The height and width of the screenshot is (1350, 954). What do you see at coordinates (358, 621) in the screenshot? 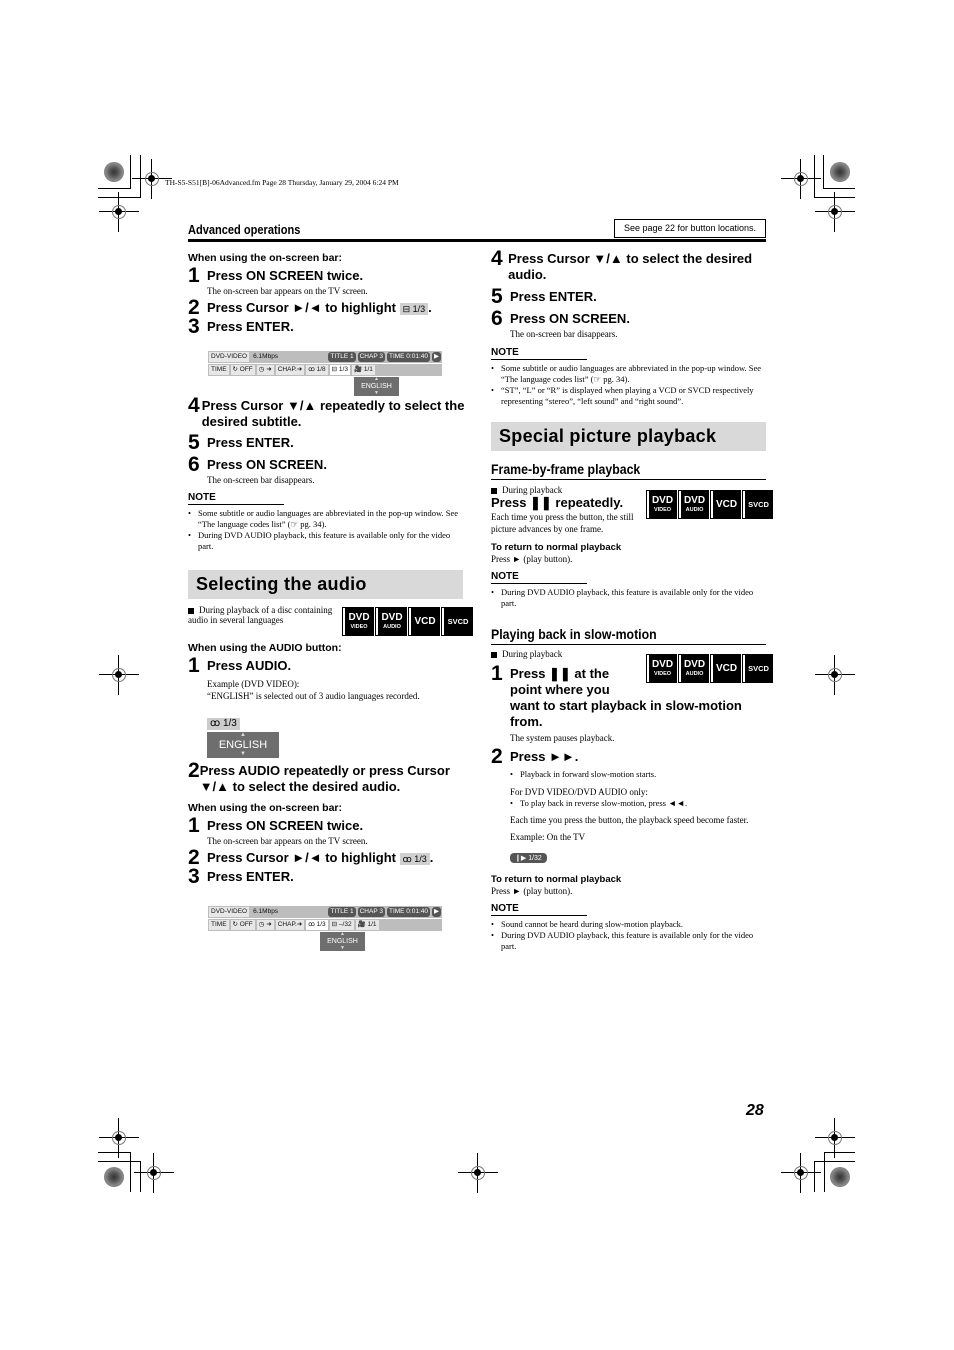
I see `badge-dvd-video: DVD VIDEO` at bounding box center [358, 621].